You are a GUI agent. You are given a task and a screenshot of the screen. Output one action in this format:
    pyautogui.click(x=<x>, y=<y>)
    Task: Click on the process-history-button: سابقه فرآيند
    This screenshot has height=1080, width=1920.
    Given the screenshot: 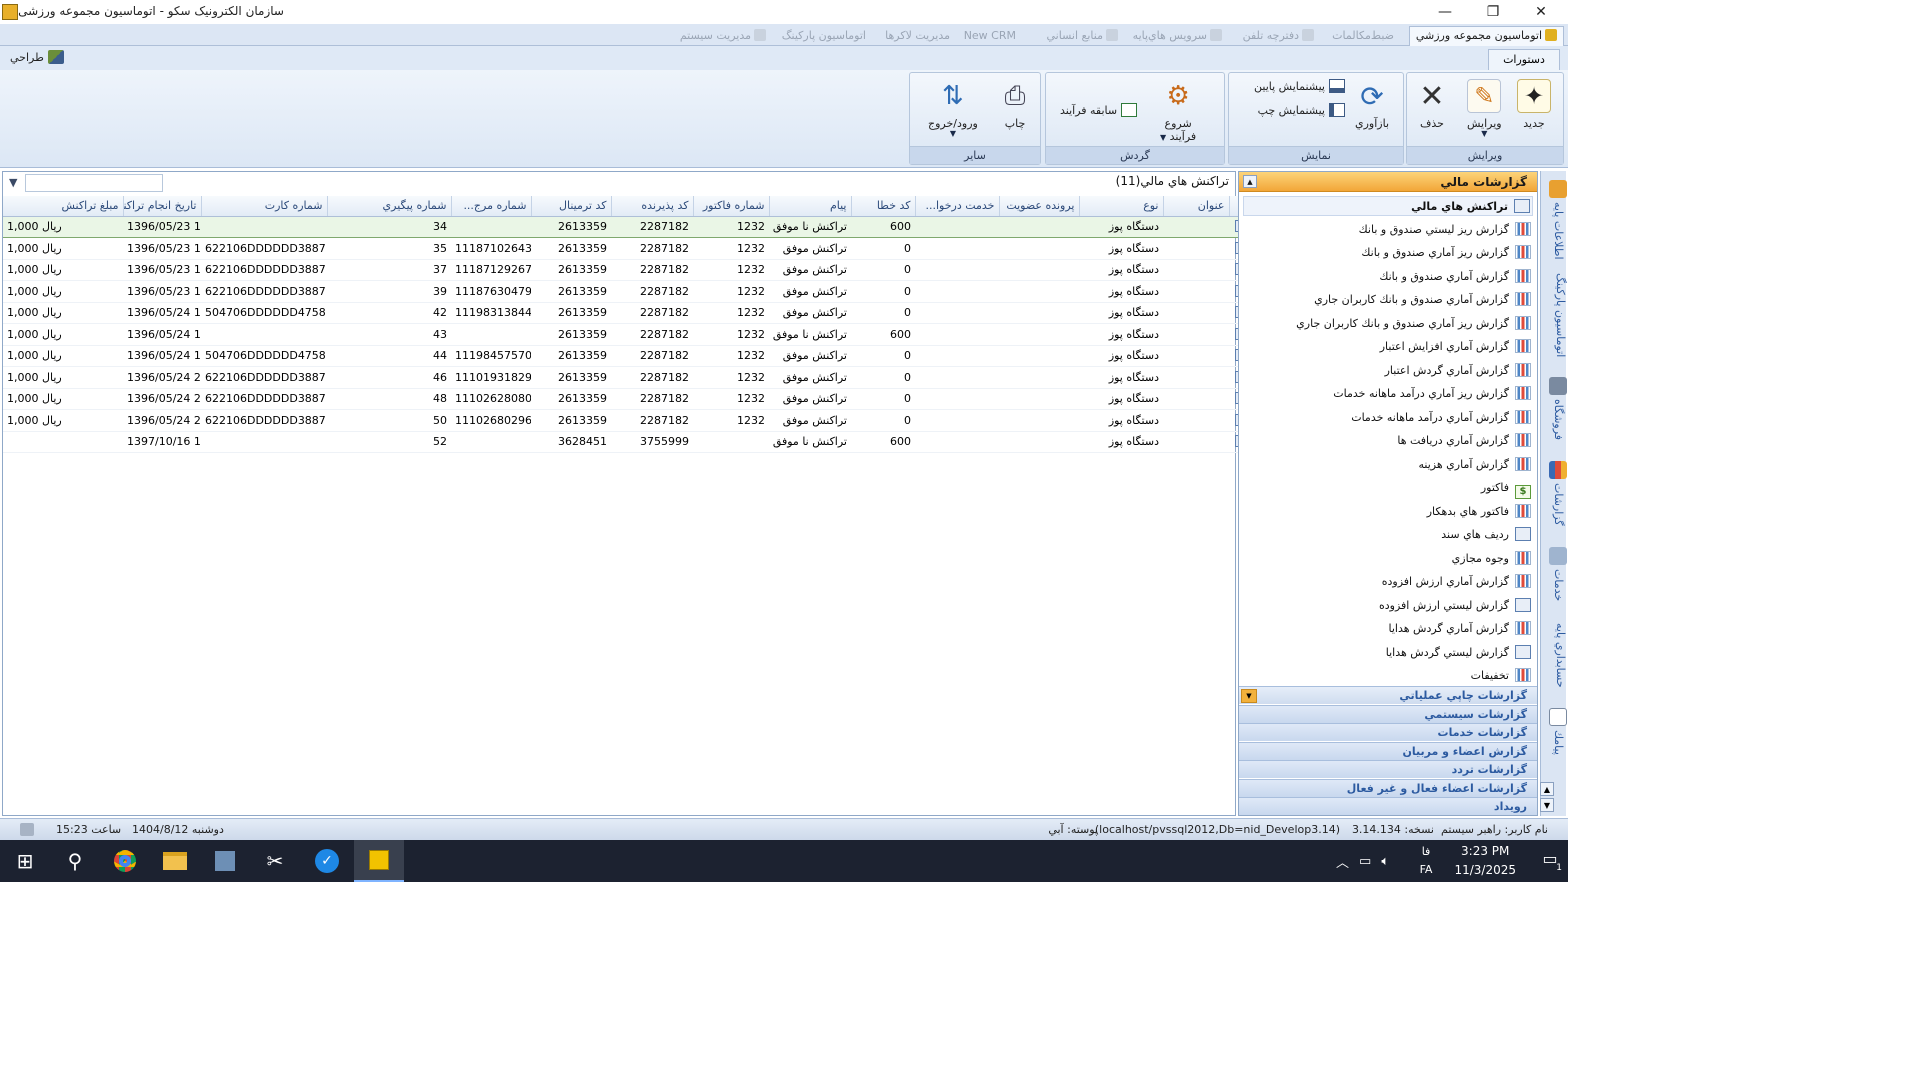 What is the action you would take?
    pyautogui.click(x=1099, y=110)
    